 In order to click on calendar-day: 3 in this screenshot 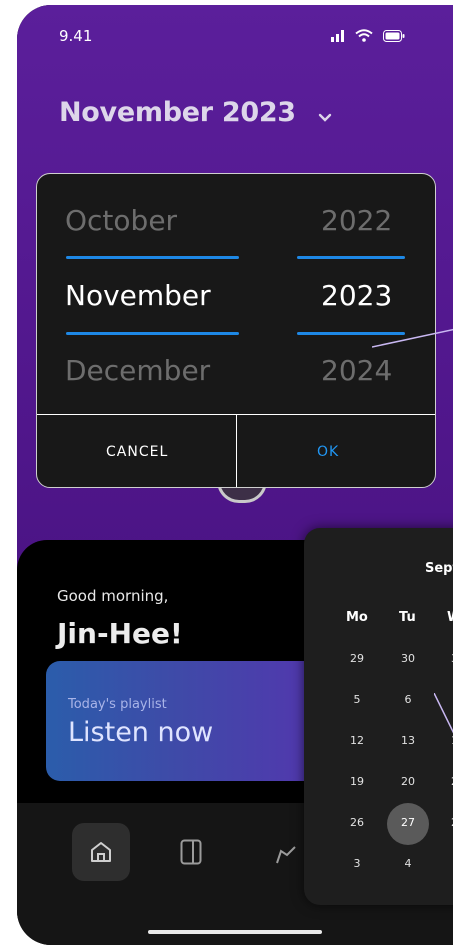, I will do `click(357, 863)`.